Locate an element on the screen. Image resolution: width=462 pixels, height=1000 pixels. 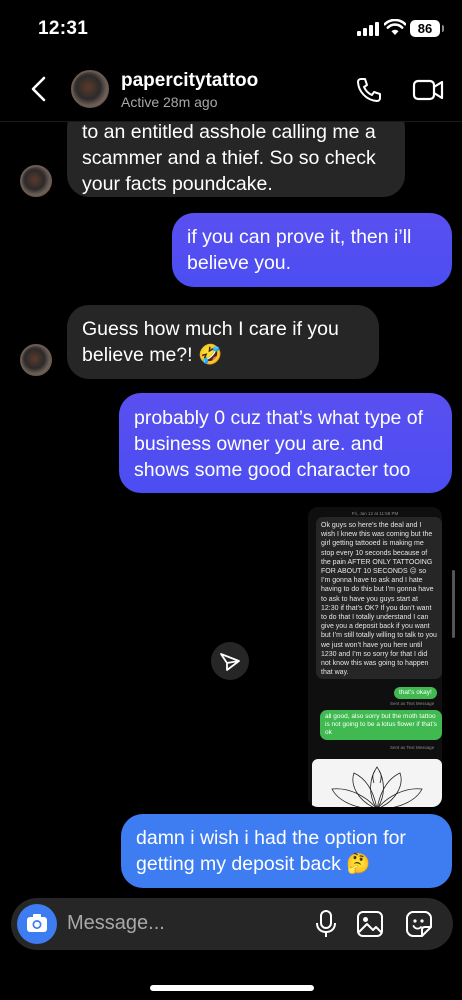
back-icon is located at coordinates (39, 89).